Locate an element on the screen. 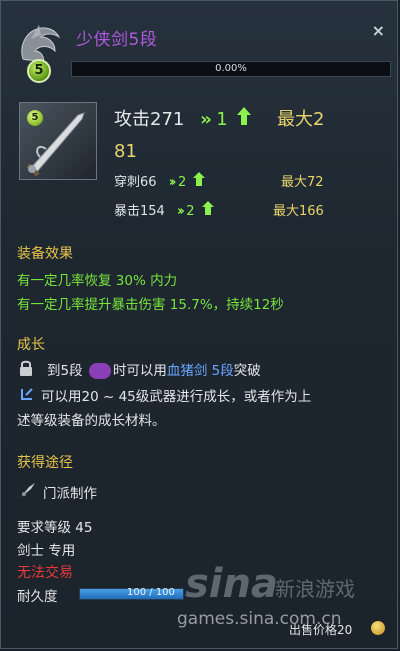 This screenshot has height=651, width=400. item-title: 少侠剑5段 is located at coordinates (117, 40).